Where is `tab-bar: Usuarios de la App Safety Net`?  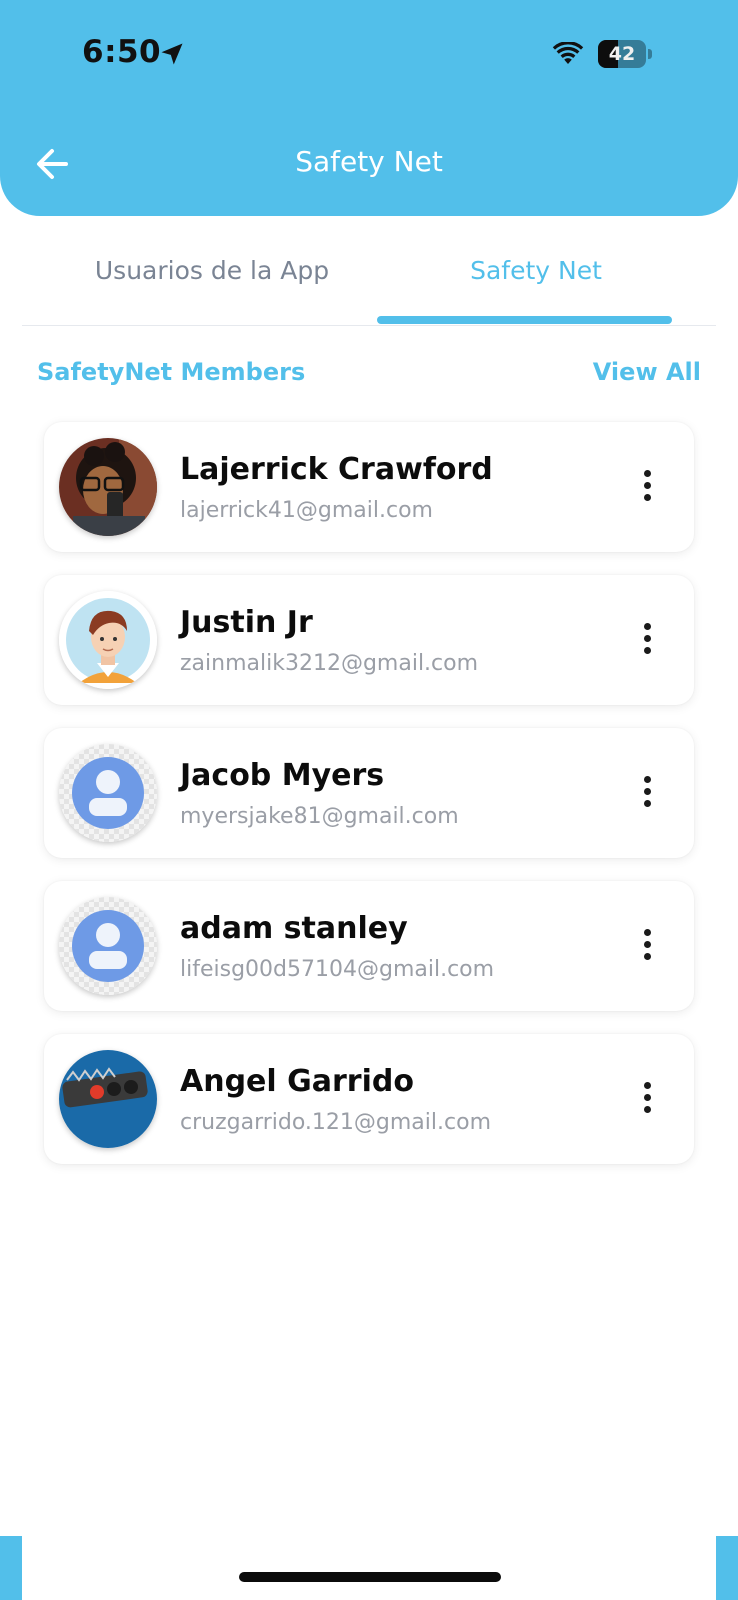
tab-bar: Usuarios de la App Safety Net is located at coordinates (369, 273).